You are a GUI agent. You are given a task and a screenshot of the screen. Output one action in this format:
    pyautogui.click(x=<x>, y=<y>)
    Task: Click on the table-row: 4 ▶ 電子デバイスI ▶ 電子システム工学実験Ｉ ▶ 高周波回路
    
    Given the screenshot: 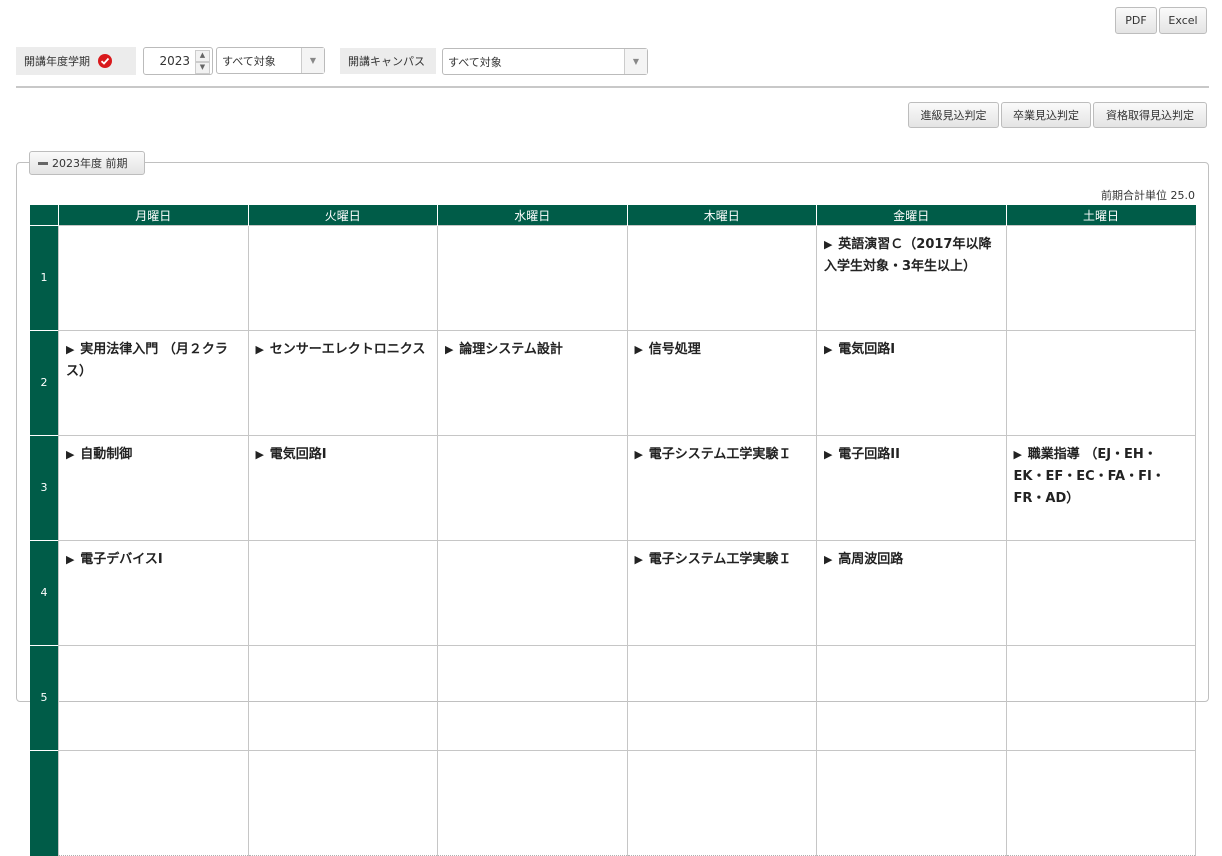 What is the action you would take?
    pyautogui.click(x=613, y=593)
    